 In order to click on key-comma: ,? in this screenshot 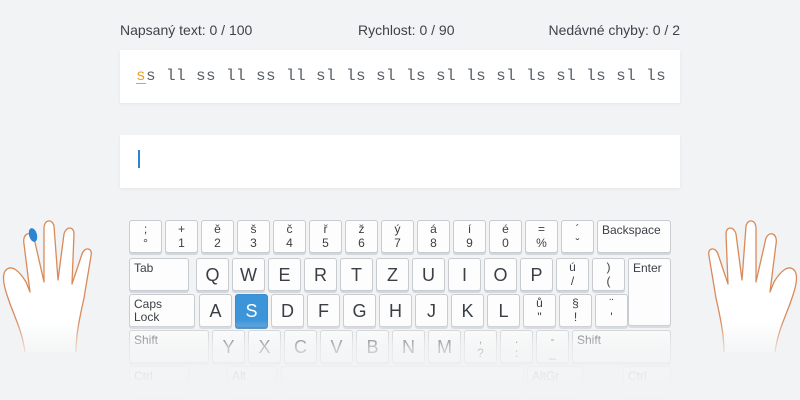, I will do `click(480, 346)`.